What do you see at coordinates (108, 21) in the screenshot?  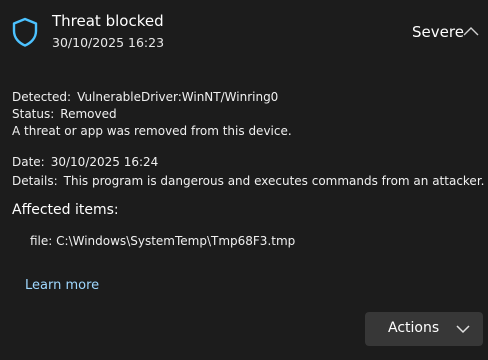 I see `threat-title: Threat blocked` at bounding box center [108, 21].